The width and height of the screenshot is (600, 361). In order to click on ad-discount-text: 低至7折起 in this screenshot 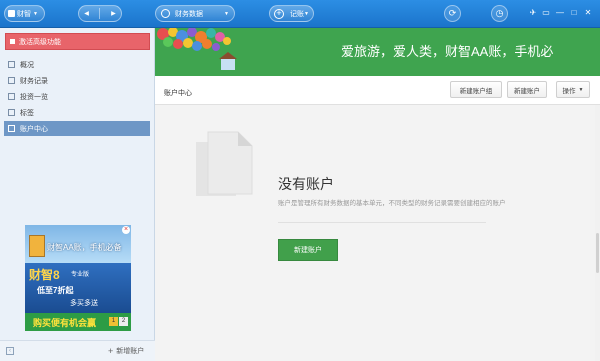, I will do `click(55, 290)`.